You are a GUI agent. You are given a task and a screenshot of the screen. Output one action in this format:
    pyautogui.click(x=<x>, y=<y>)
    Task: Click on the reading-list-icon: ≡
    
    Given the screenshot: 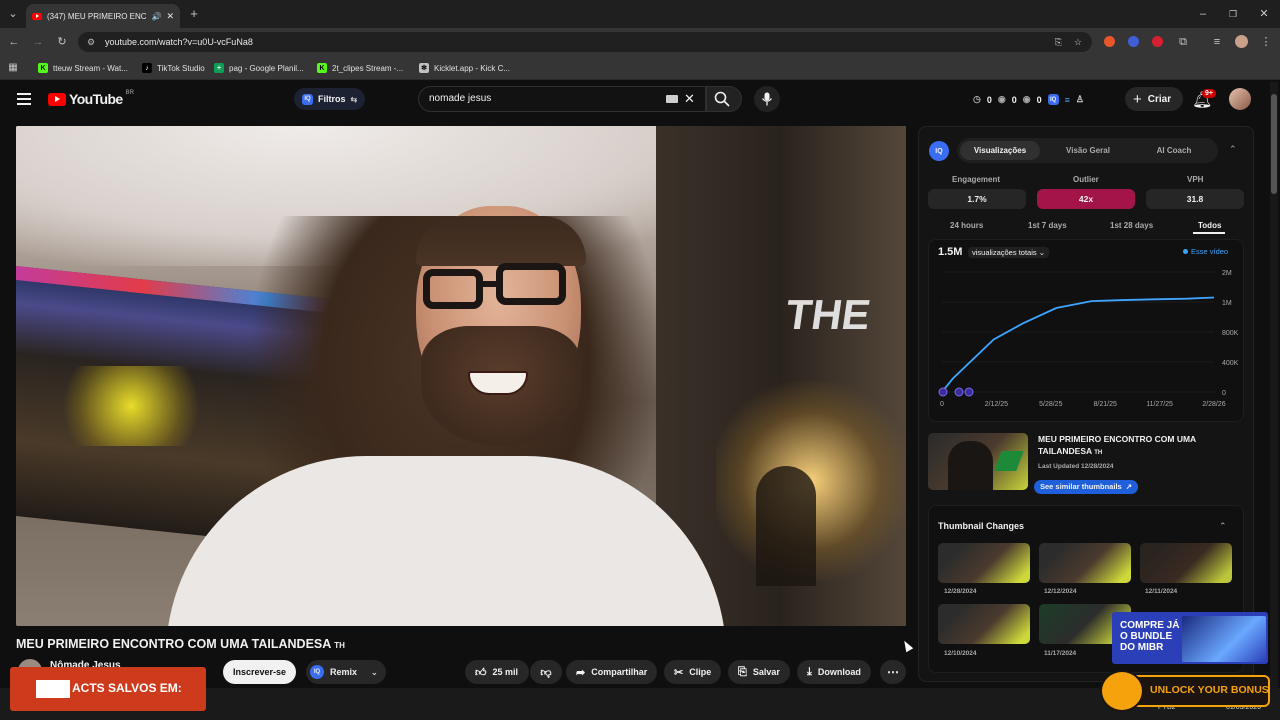 What is the action you would take?
    pyautogui.click(x=1217, y=42)
    